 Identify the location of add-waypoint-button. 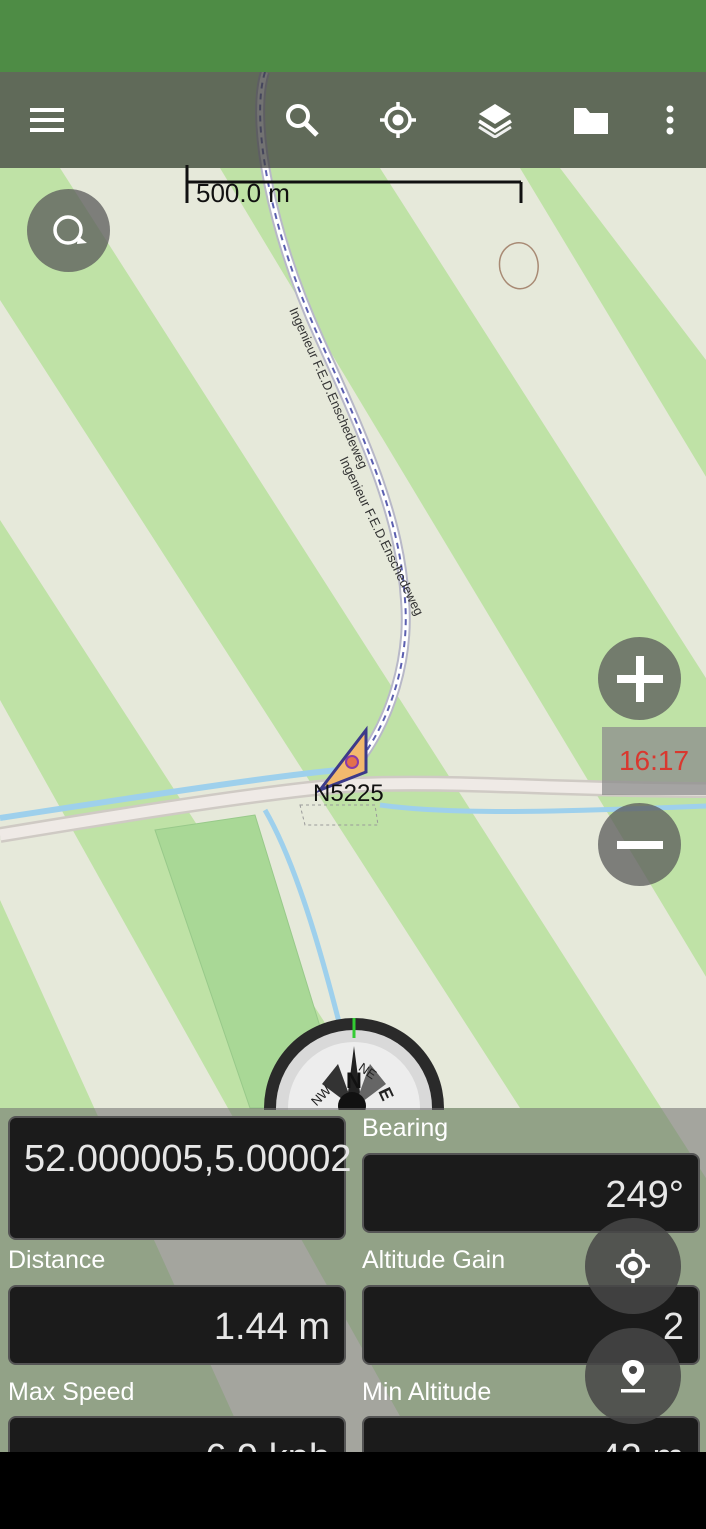
(633, 1376).